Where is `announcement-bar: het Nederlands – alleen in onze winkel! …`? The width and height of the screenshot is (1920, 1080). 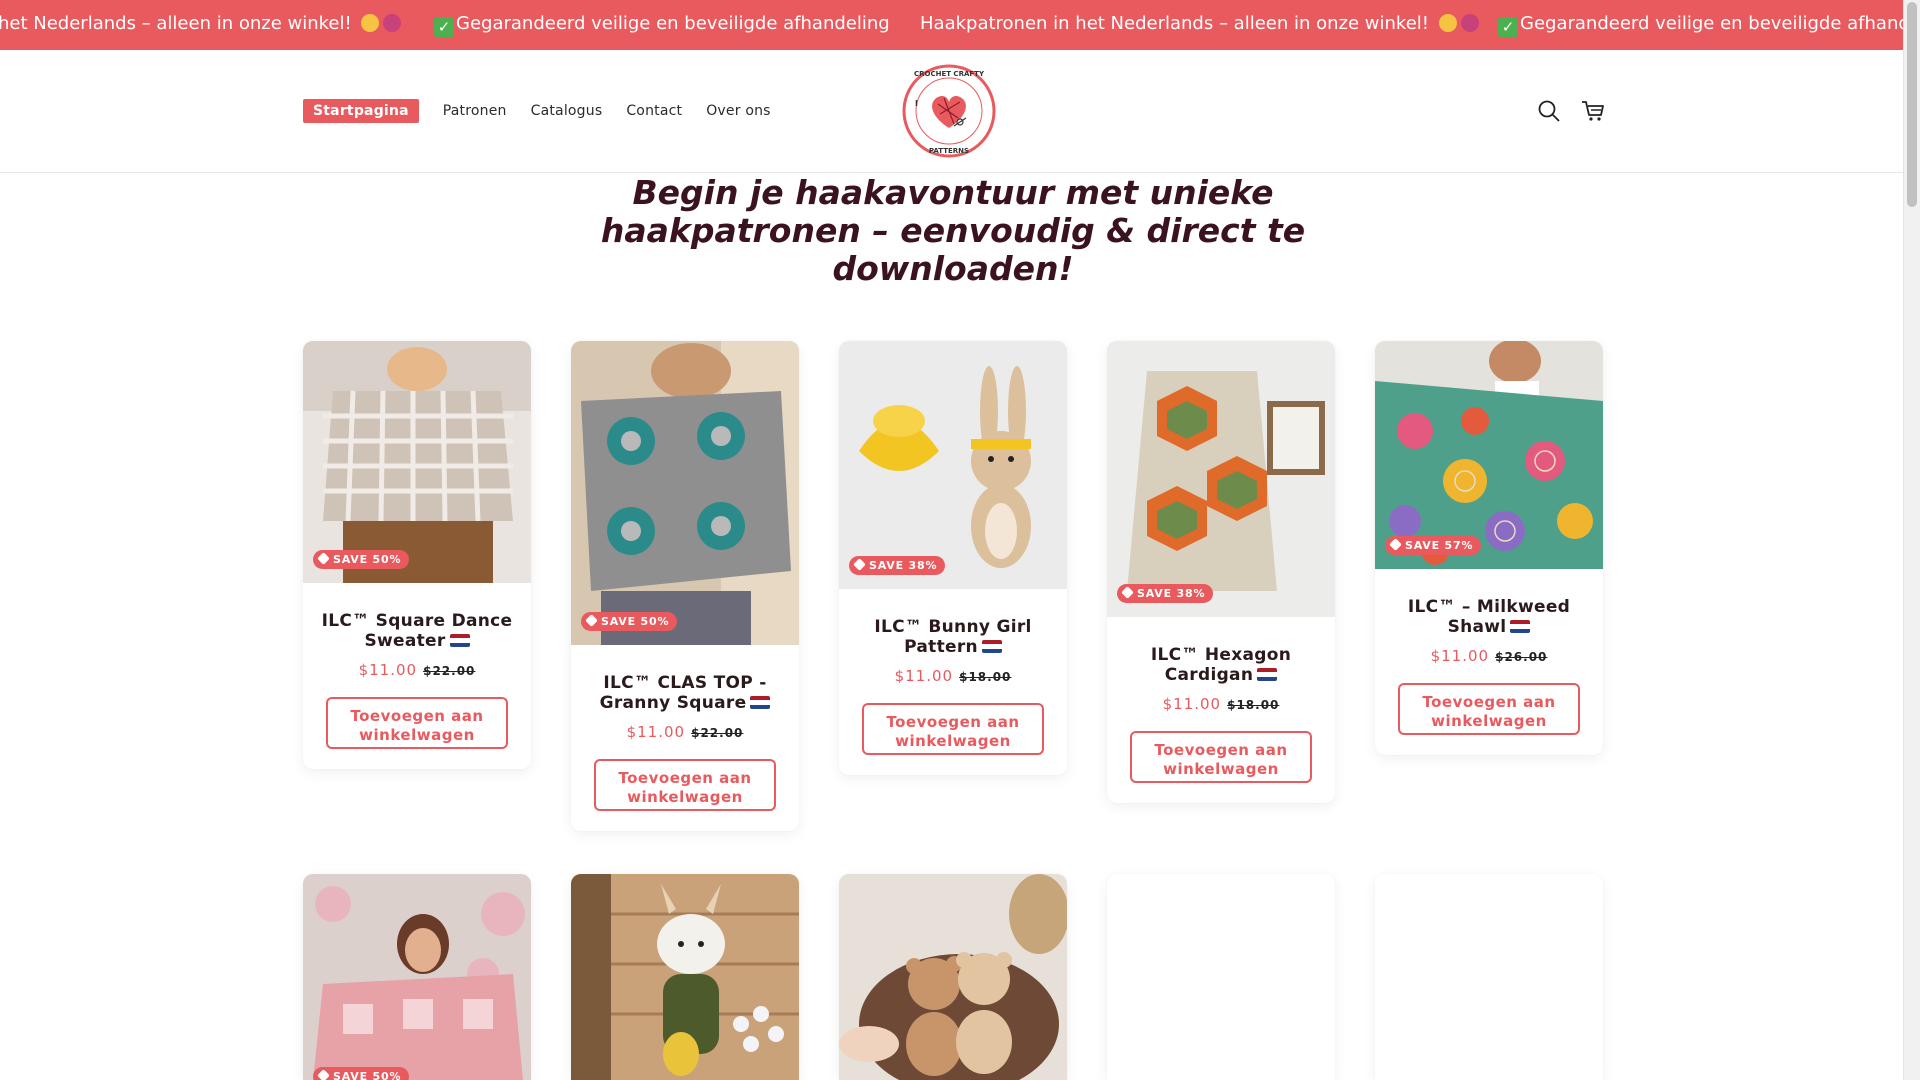
announcement-bar: het Nederlands – alleen in onze winkel! … is located at coordinates (952, 25).